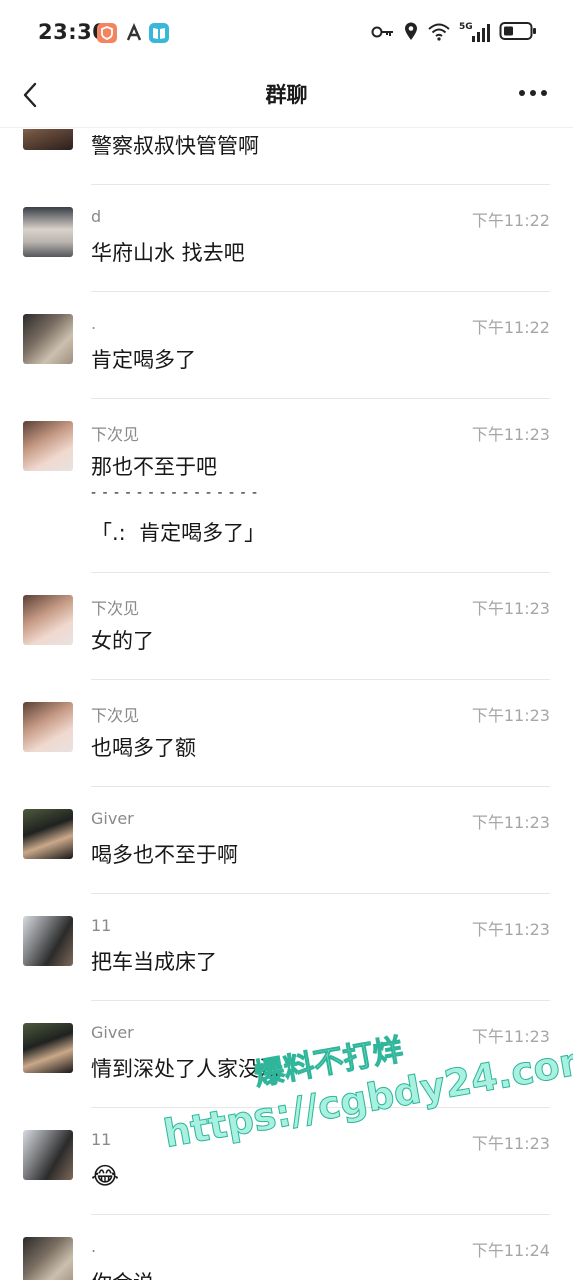  I want to click on message-text: 警察叔叔快管管啊, so click(175, 146).